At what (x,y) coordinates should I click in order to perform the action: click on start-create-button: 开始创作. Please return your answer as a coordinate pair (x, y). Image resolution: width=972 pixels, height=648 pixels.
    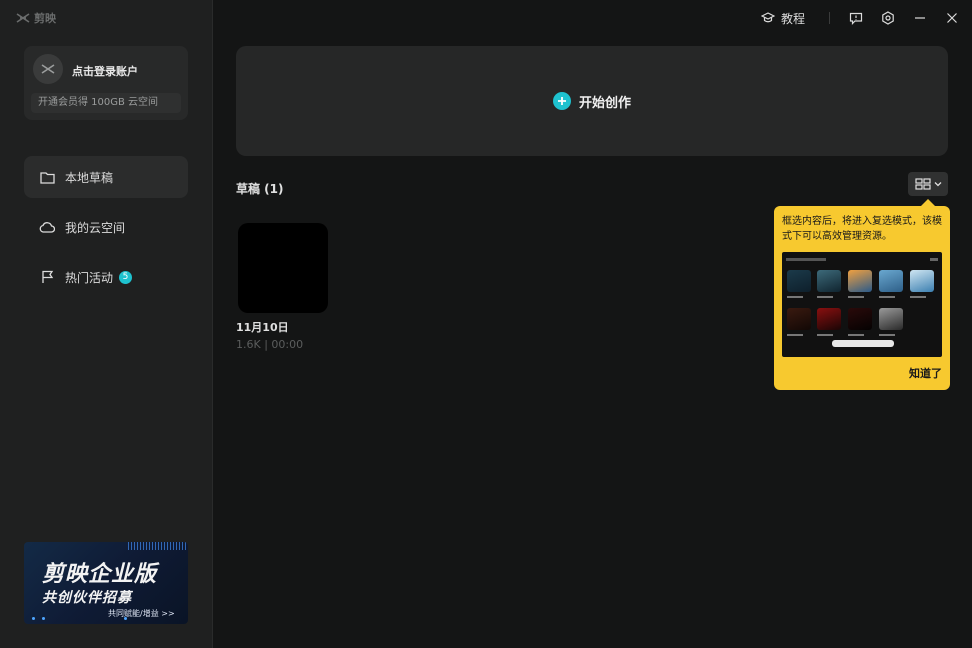
    Looking at the image, I should click on (592, 101).